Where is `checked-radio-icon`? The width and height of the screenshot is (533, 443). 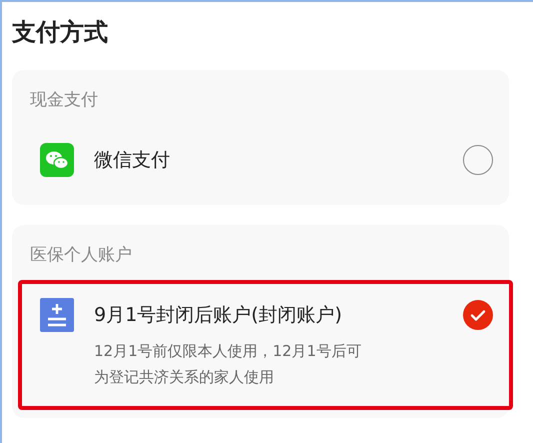
checked-radio-icon is located at coordinates (478, 315).